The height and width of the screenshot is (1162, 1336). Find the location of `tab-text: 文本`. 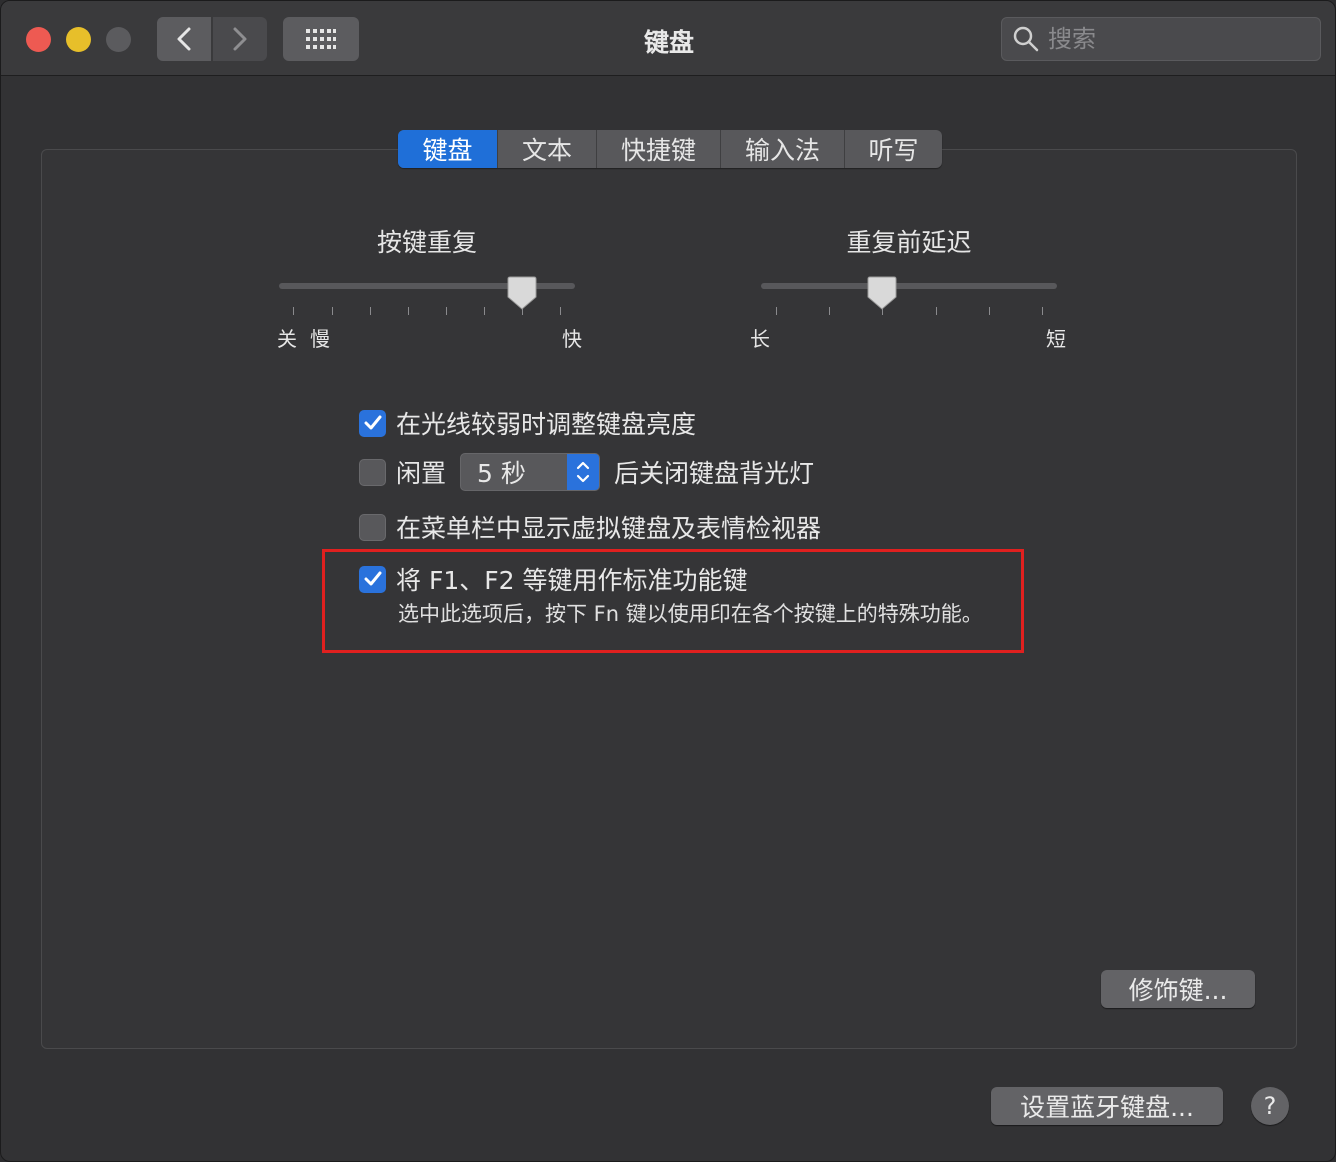

tab-text: 文本 is located at coordinates (546, 149).